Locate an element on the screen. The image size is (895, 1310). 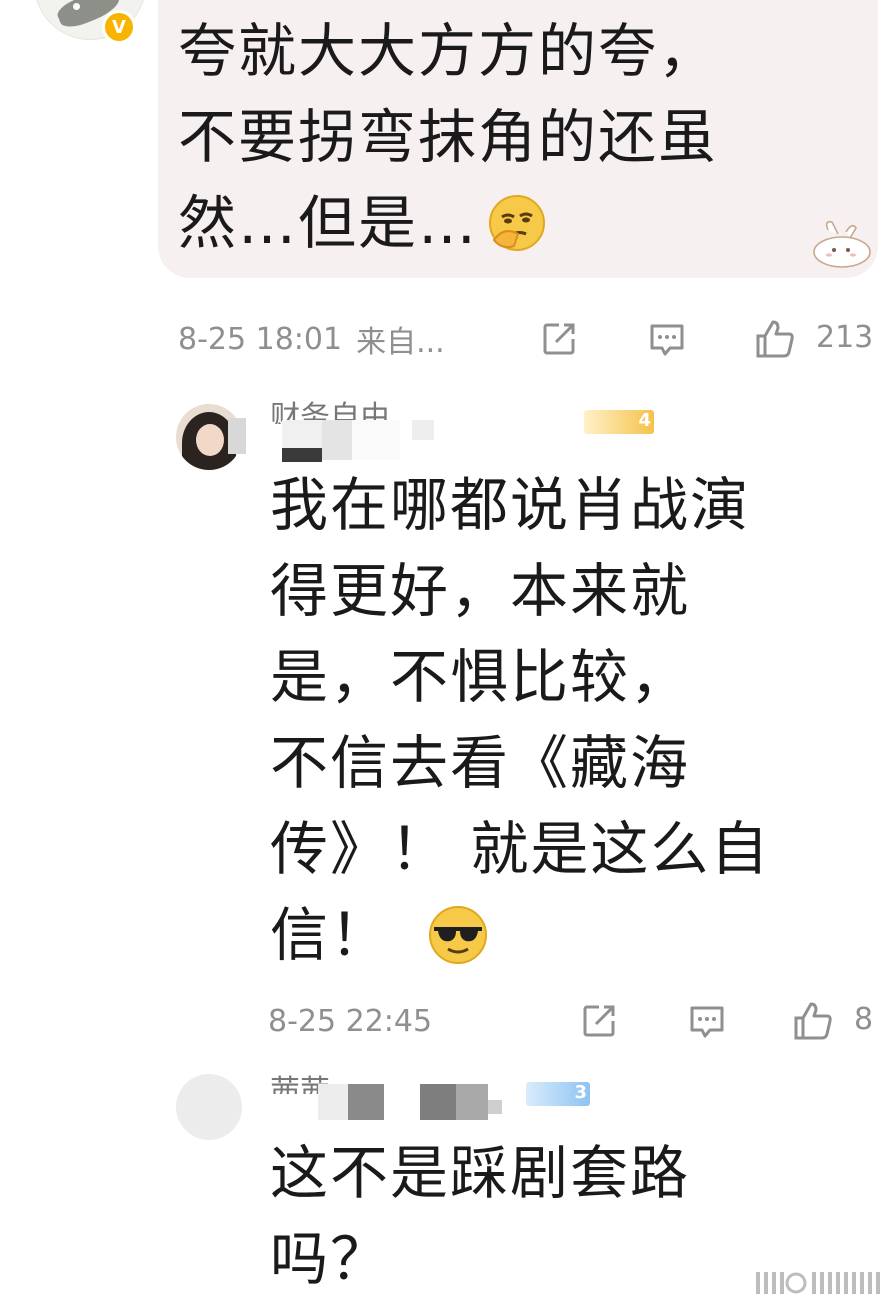
fish-eye is located at coordinates (76, 6).